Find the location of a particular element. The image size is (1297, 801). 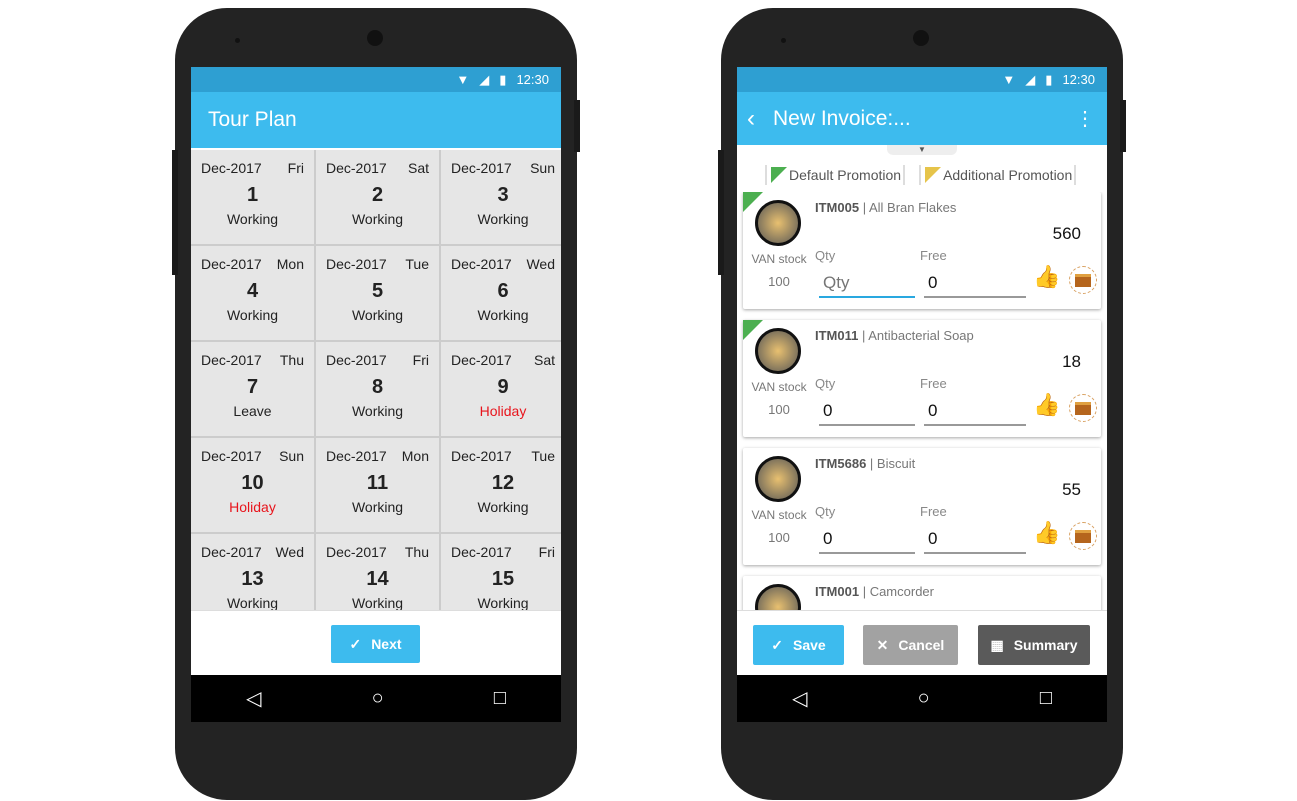

day-cell: Dec-2017 Mon 4 Working is located at coordinates (252, 293).